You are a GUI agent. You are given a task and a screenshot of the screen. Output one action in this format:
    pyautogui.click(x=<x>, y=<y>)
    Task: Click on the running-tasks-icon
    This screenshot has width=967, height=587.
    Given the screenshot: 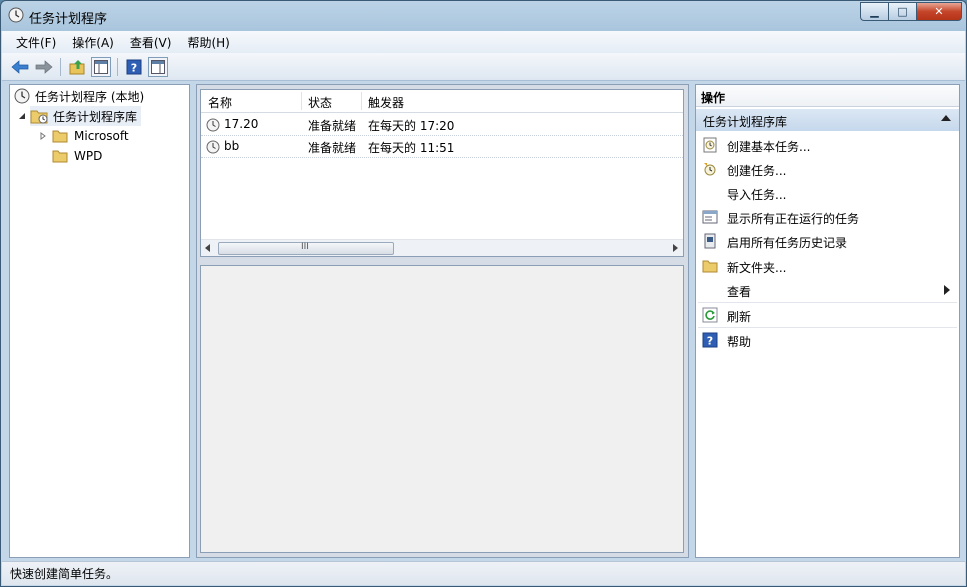 What is the action you would take?
    pyautogui.click(x=710, y=217)
    